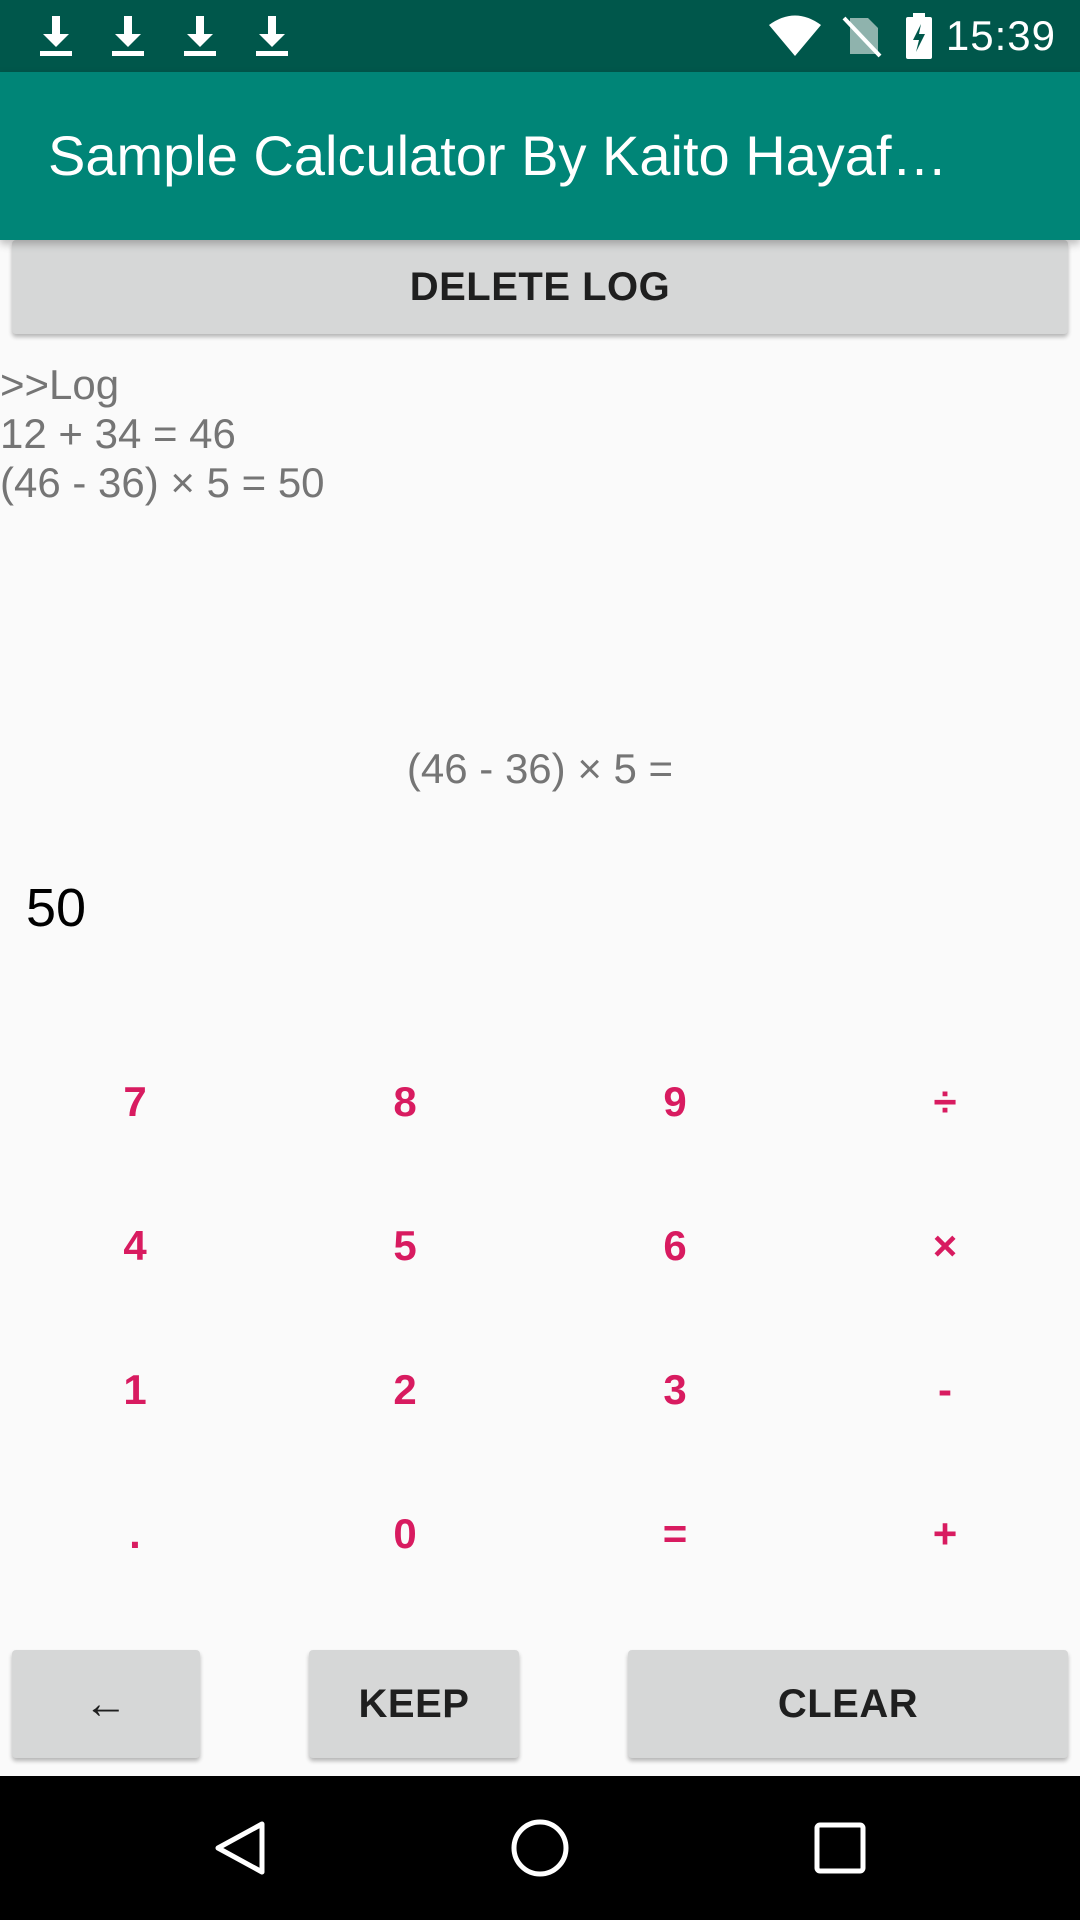 The width and height of the screenshot is (1080, 1920). What do you see at coordinates (162, 482) in the screenshot?
I see `log-entry: (46 - 36) × 5 = 50` at bounding box center [162, 482].